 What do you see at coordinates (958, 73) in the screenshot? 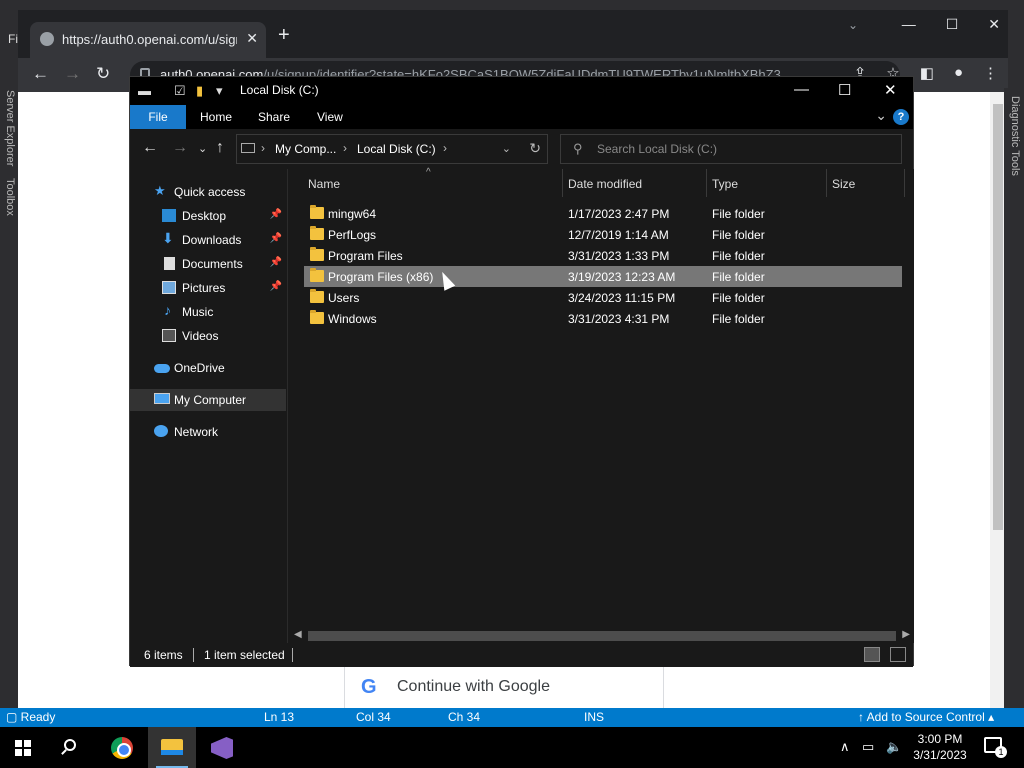
I see `profile-icon: ●` at bounding box center [958, 73].